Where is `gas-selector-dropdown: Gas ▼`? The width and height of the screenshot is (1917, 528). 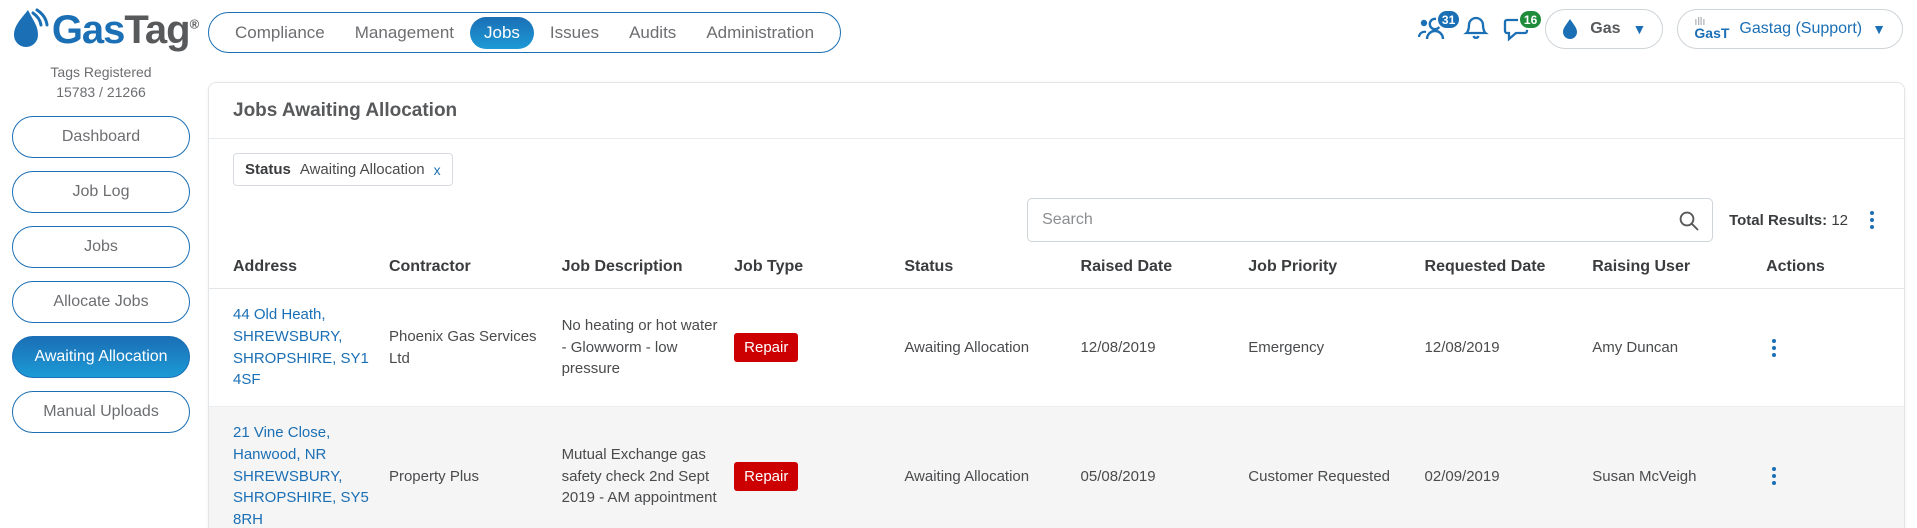
gas-selector-dropdown: Gas ▼ is located at coordinates (1604, 29).